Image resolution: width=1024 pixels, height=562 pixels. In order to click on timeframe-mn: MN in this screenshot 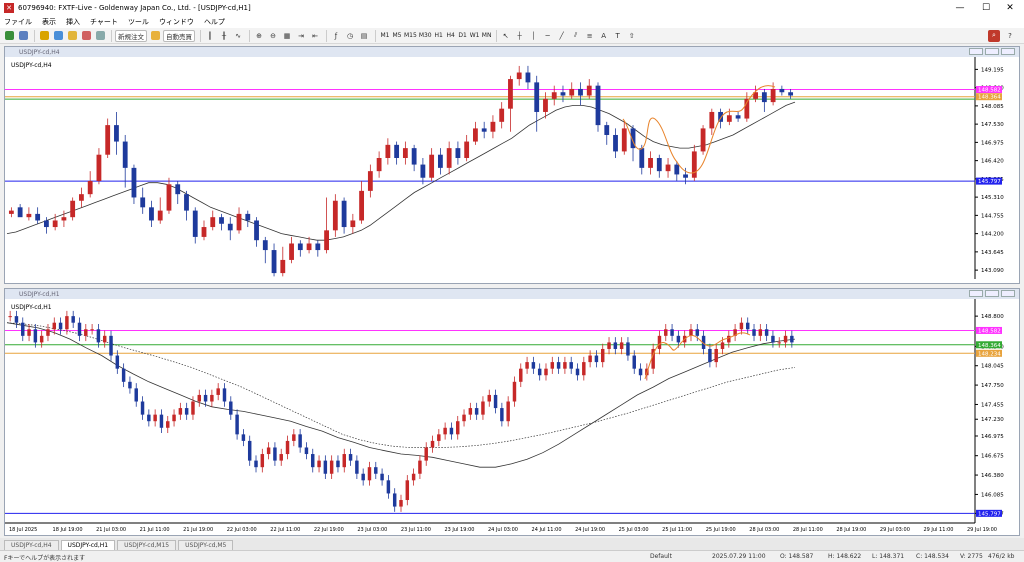, I will do `click(487, 35)`.